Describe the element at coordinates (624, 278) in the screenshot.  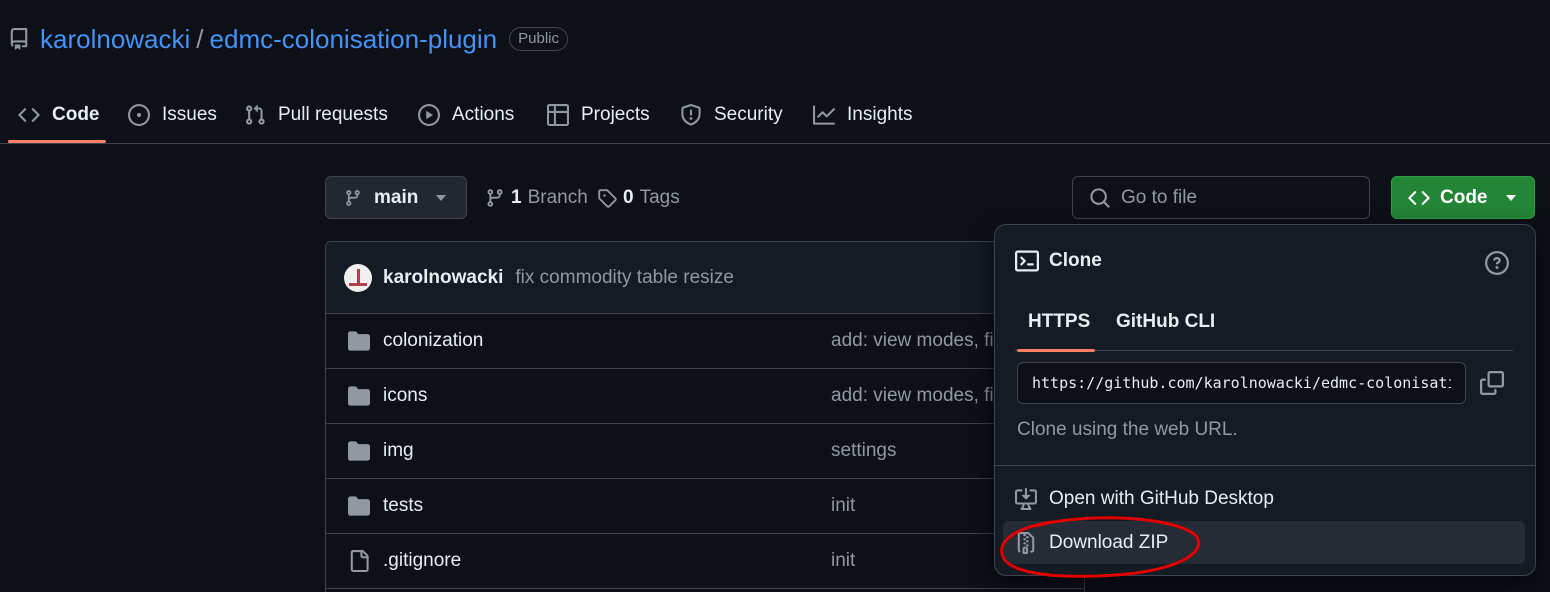
I see `commit-message: fix commodity table resize` at that location.